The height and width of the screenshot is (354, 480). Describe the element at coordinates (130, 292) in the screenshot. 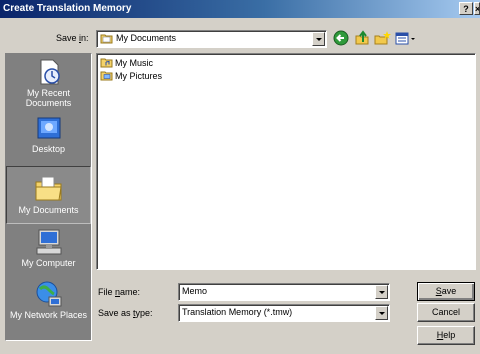

I see `file-name-label-end: ame:` at that location.